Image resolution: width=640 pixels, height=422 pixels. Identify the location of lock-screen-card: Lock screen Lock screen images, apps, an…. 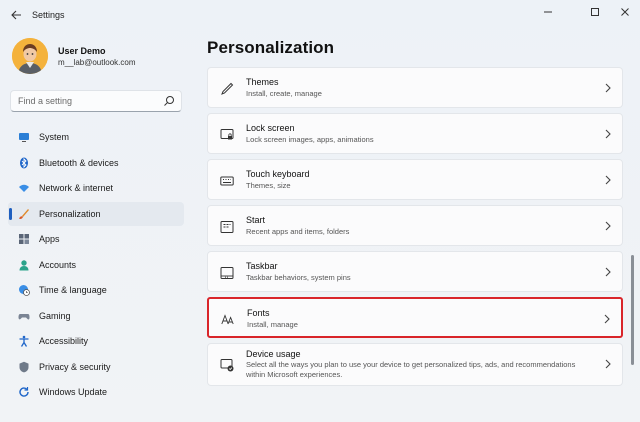
(415, 133).